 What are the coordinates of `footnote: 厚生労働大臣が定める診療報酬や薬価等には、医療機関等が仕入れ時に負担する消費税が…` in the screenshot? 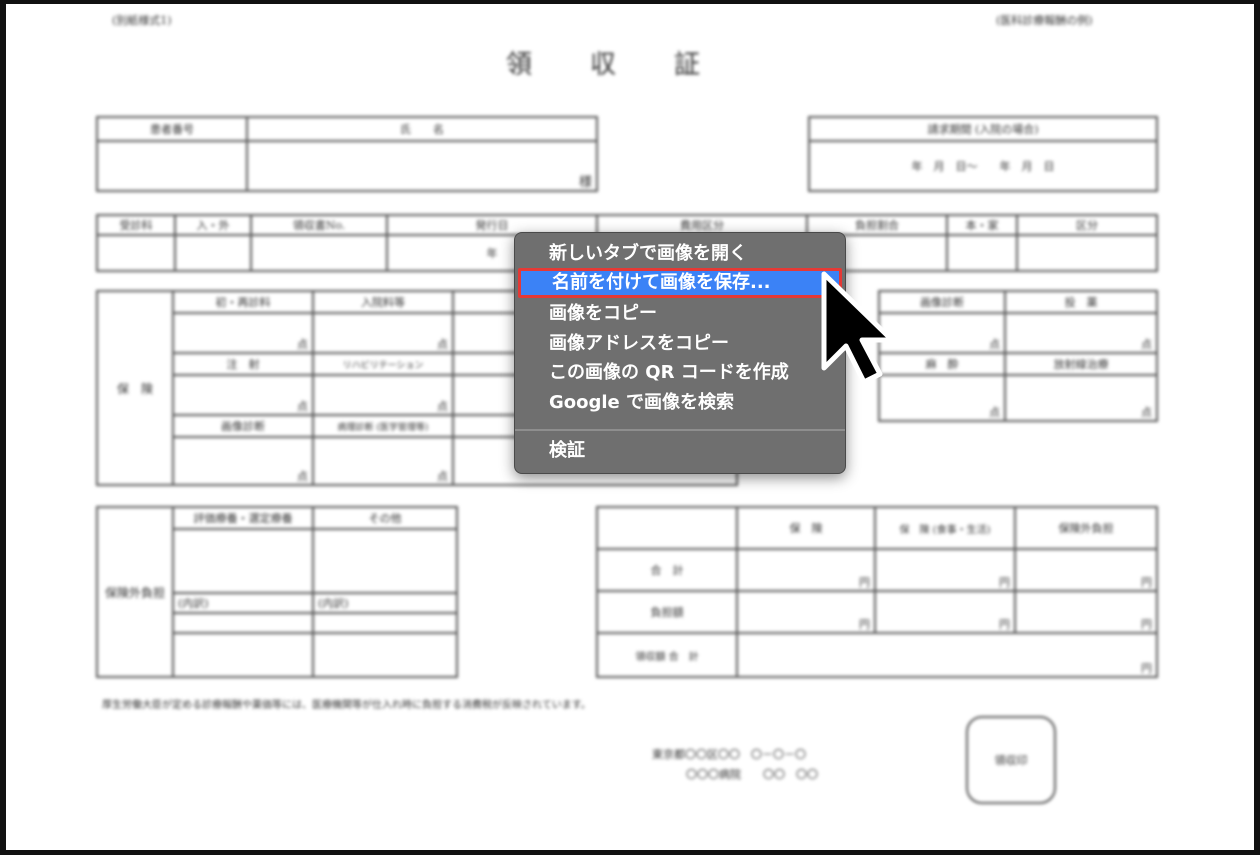 It's located at (346, 705).